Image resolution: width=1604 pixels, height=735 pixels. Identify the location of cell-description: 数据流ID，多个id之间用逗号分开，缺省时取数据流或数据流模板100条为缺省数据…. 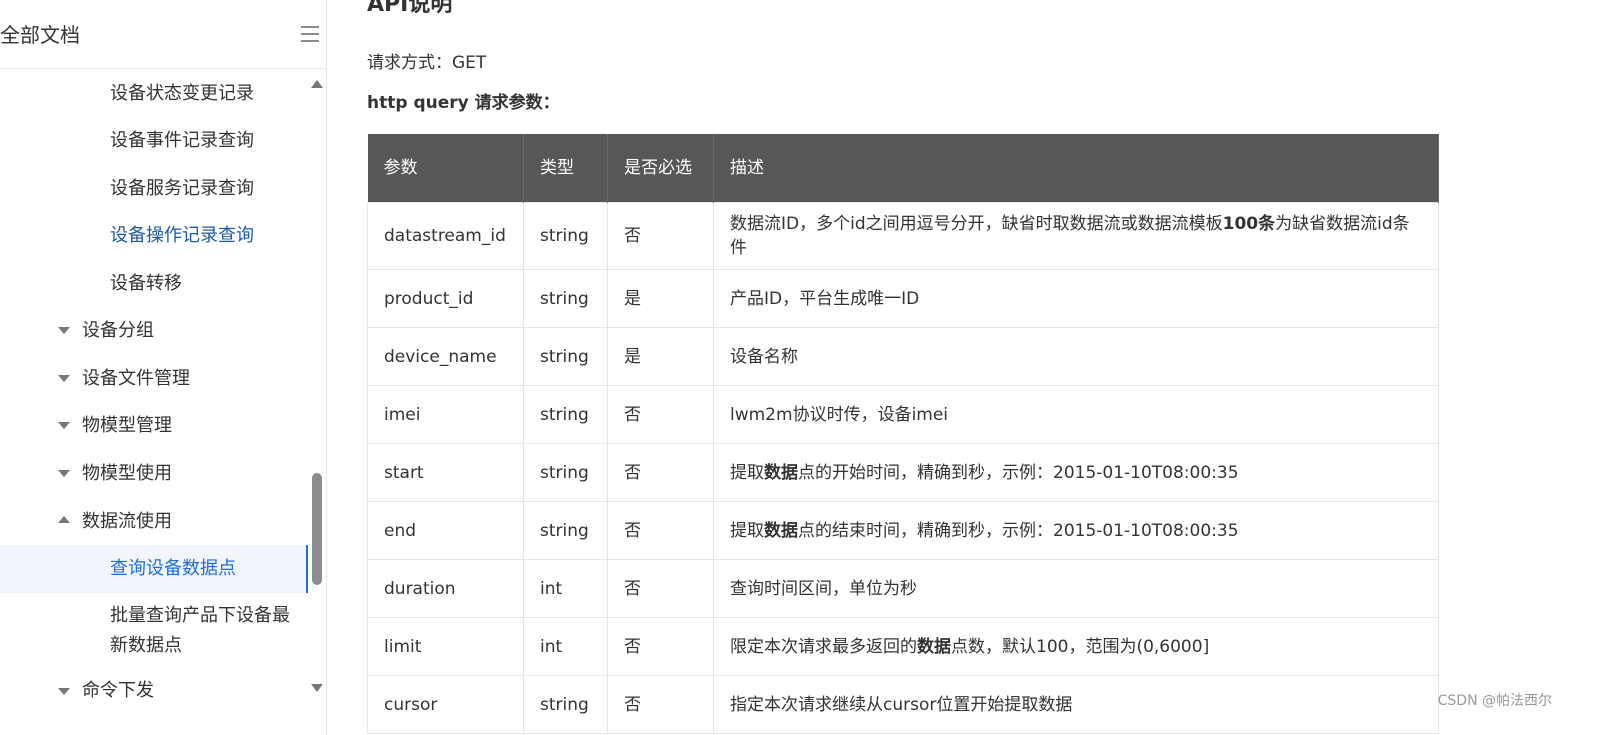
(1076, 236).